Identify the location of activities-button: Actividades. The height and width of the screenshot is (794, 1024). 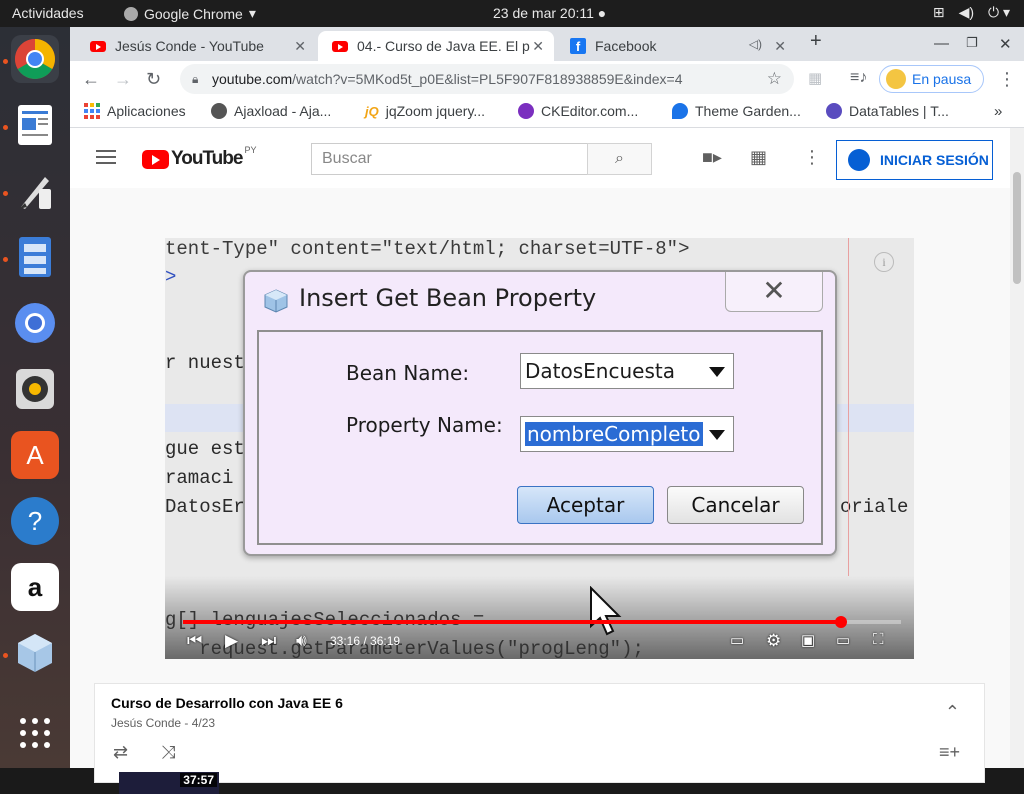
(48, 13).